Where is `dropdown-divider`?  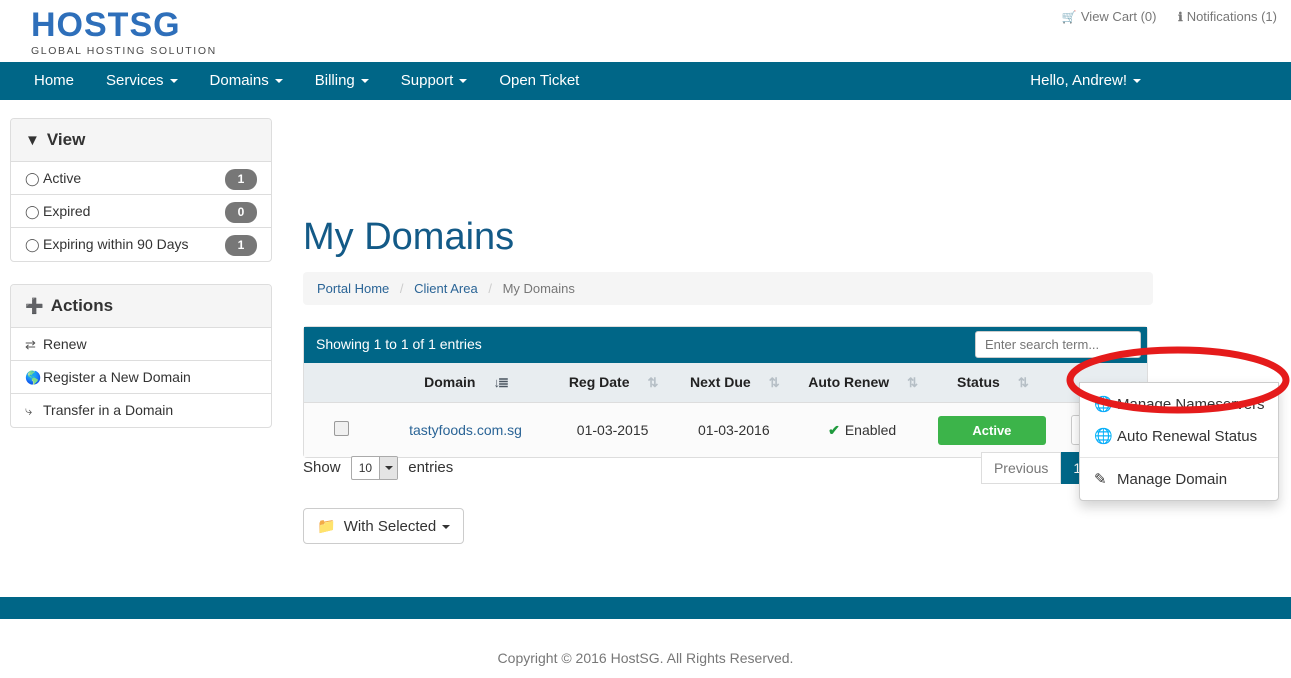 dropdown-divider is located at coordinates (1179, 457).